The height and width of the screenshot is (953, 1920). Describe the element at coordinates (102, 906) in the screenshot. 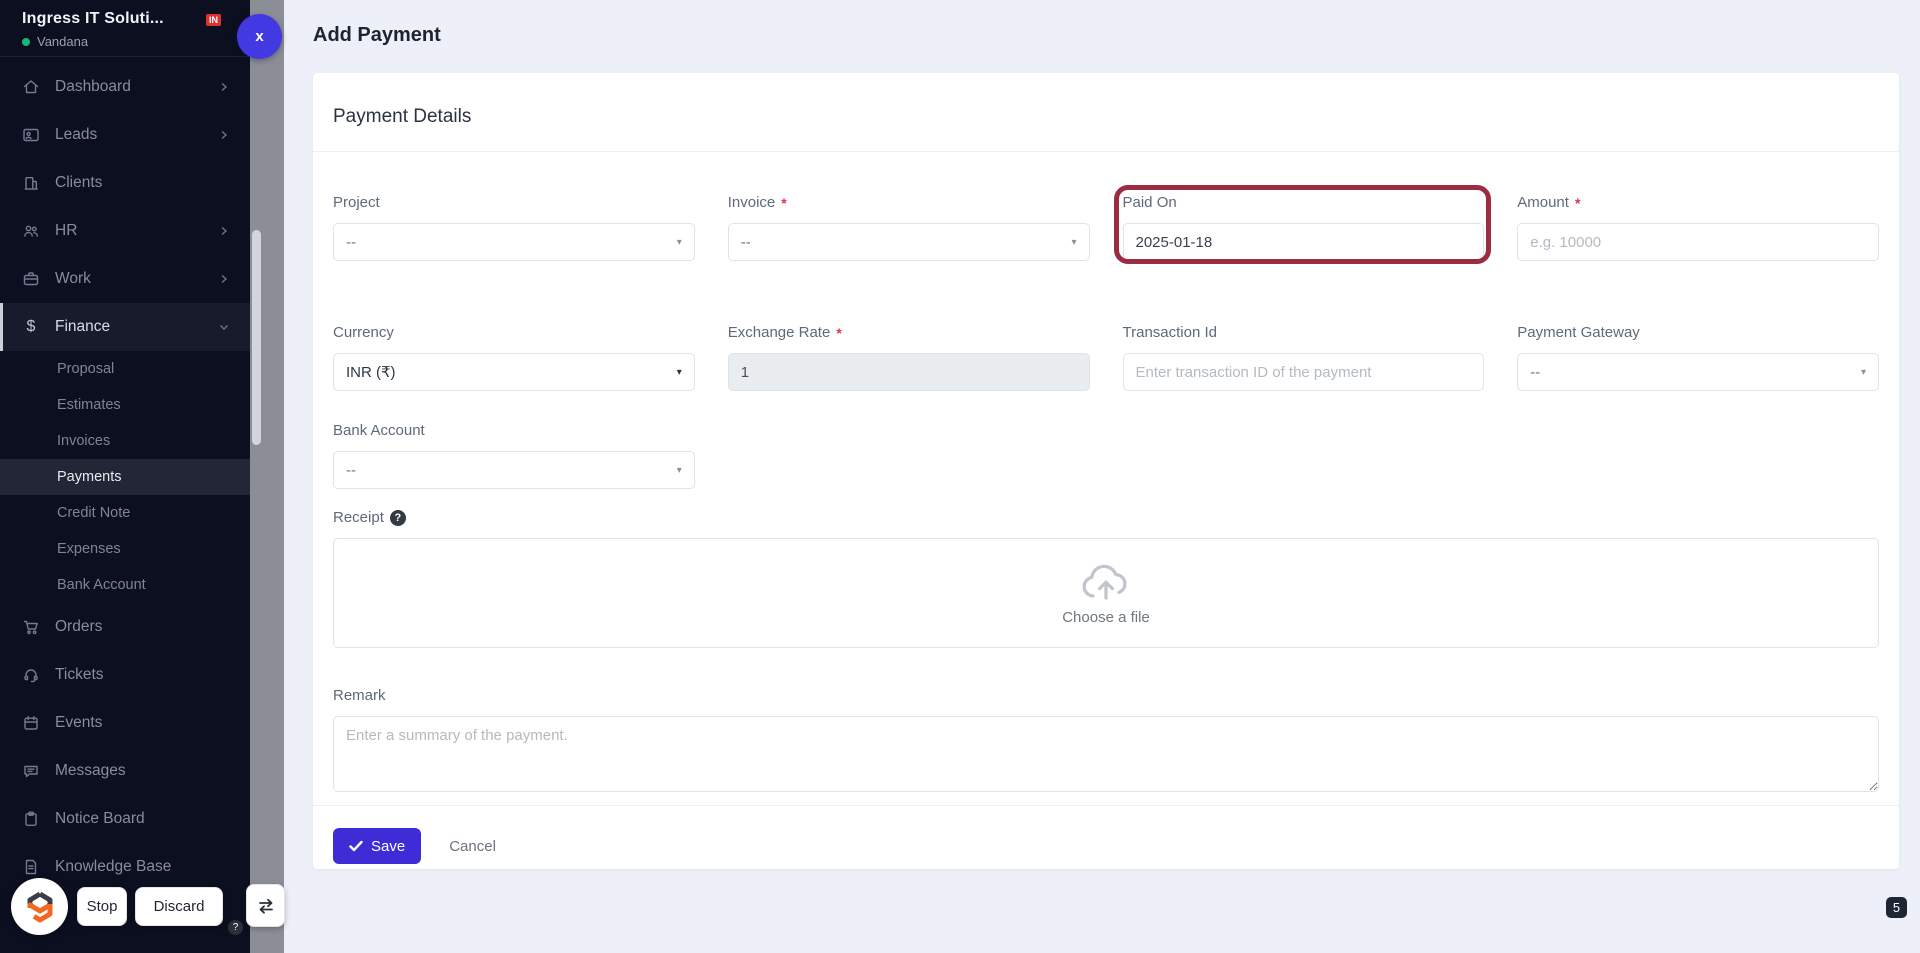

I see `stop-button: Stop` at that location.